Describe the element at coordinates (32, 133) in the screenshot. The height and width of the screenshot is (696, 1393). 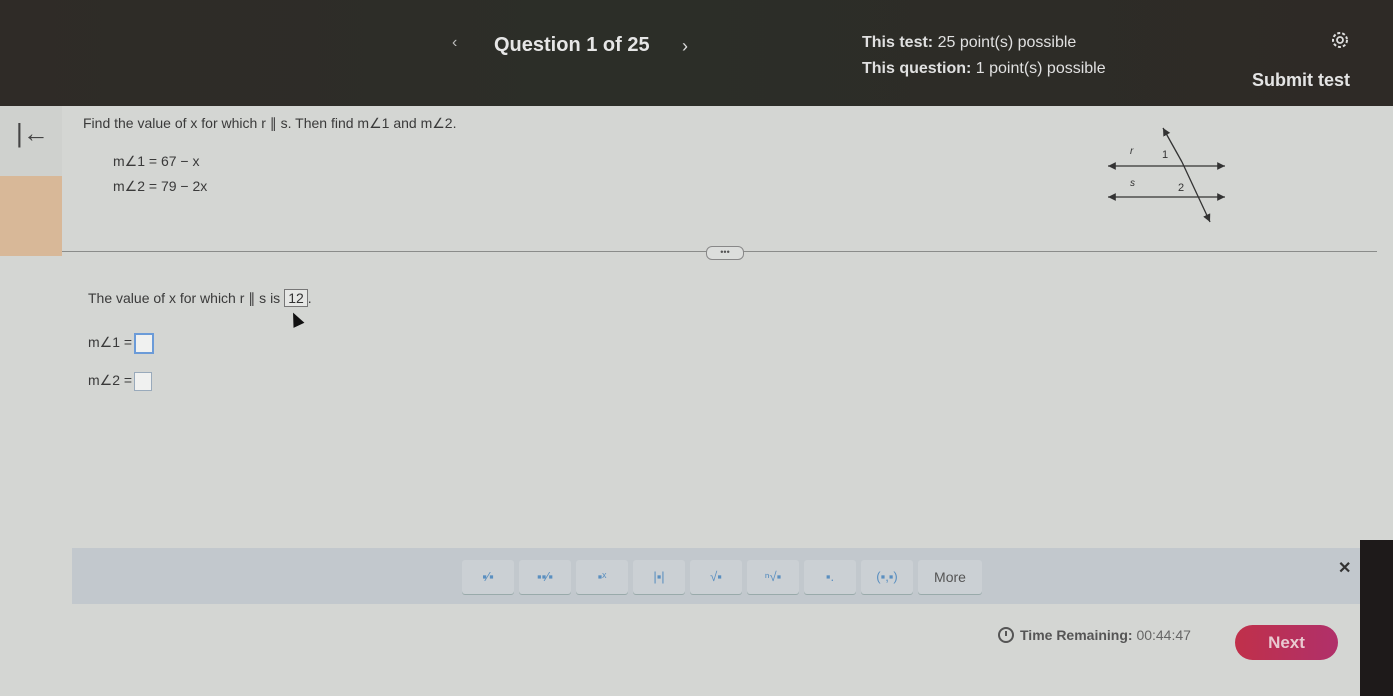
I see `collapse-left-arrow-icon: |←` at that location.